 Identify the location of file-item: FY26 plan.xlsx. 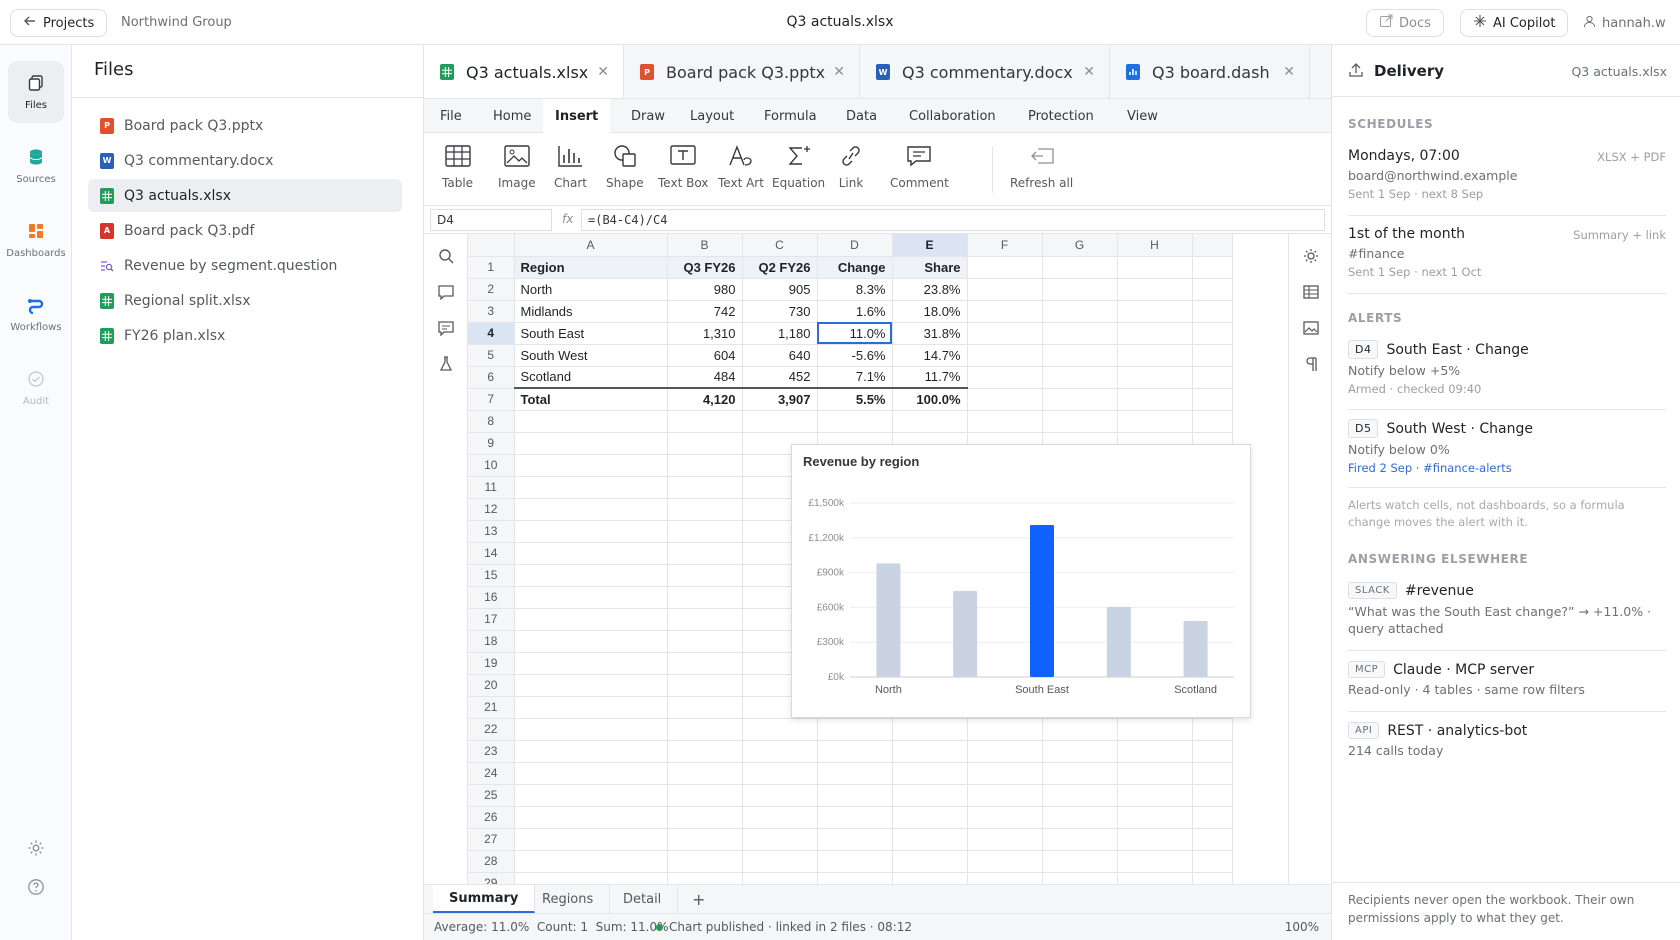
(245, 335).